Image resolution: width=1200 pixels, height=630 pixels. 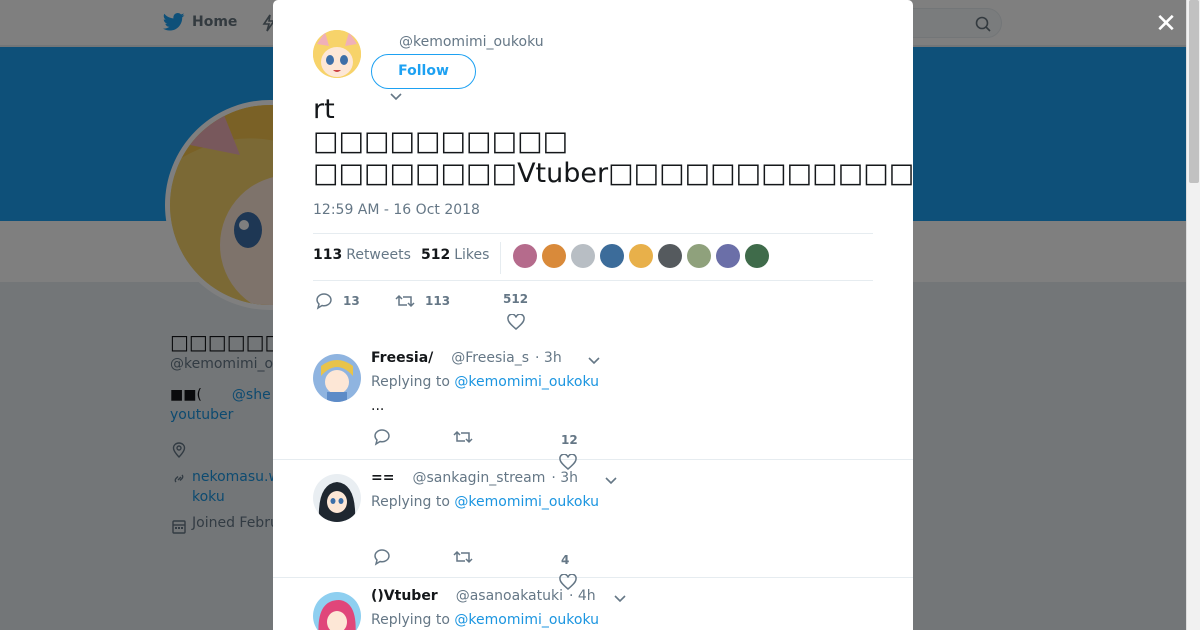 I want to click on reply-author-name: ()Vtuber, so click(x=404, y=596).